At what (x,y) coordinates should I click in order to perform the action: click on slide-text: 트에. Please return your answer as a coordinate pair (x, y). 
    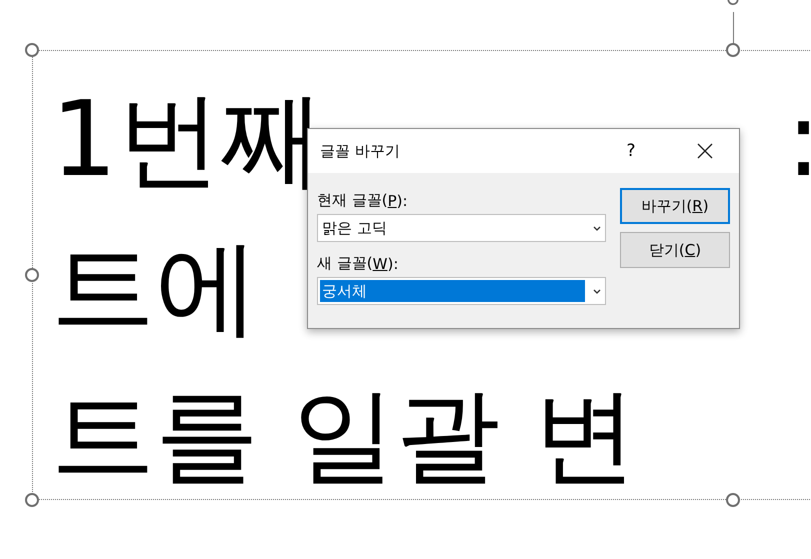
    Looking at the image, I should click on (155, 287).